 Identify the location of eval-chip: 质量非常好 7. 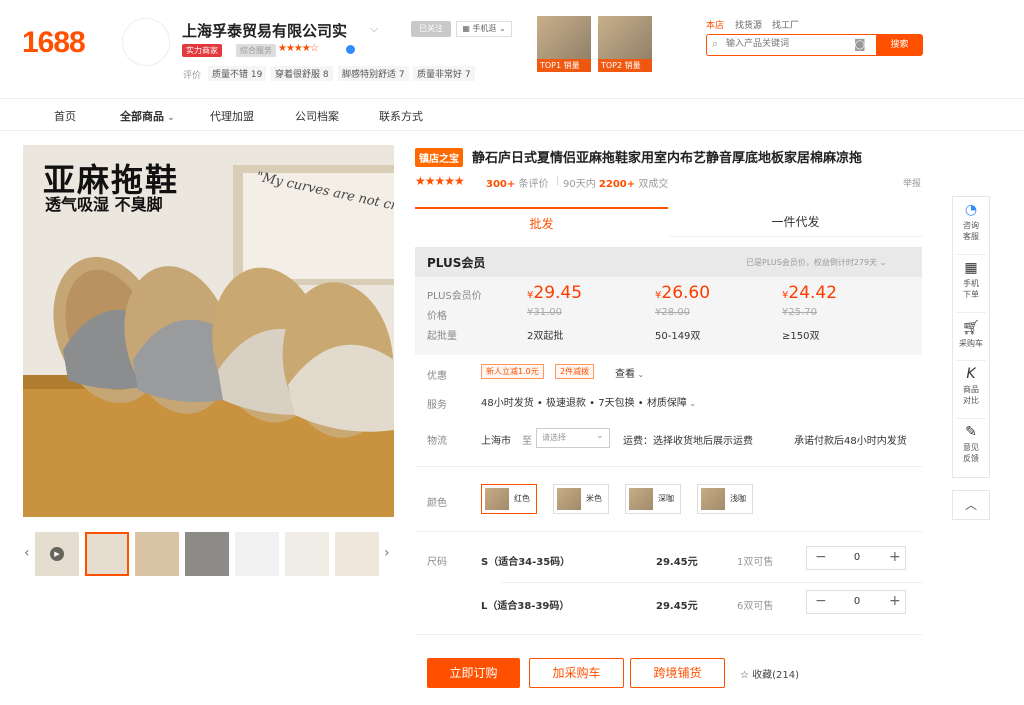
(444, 73).